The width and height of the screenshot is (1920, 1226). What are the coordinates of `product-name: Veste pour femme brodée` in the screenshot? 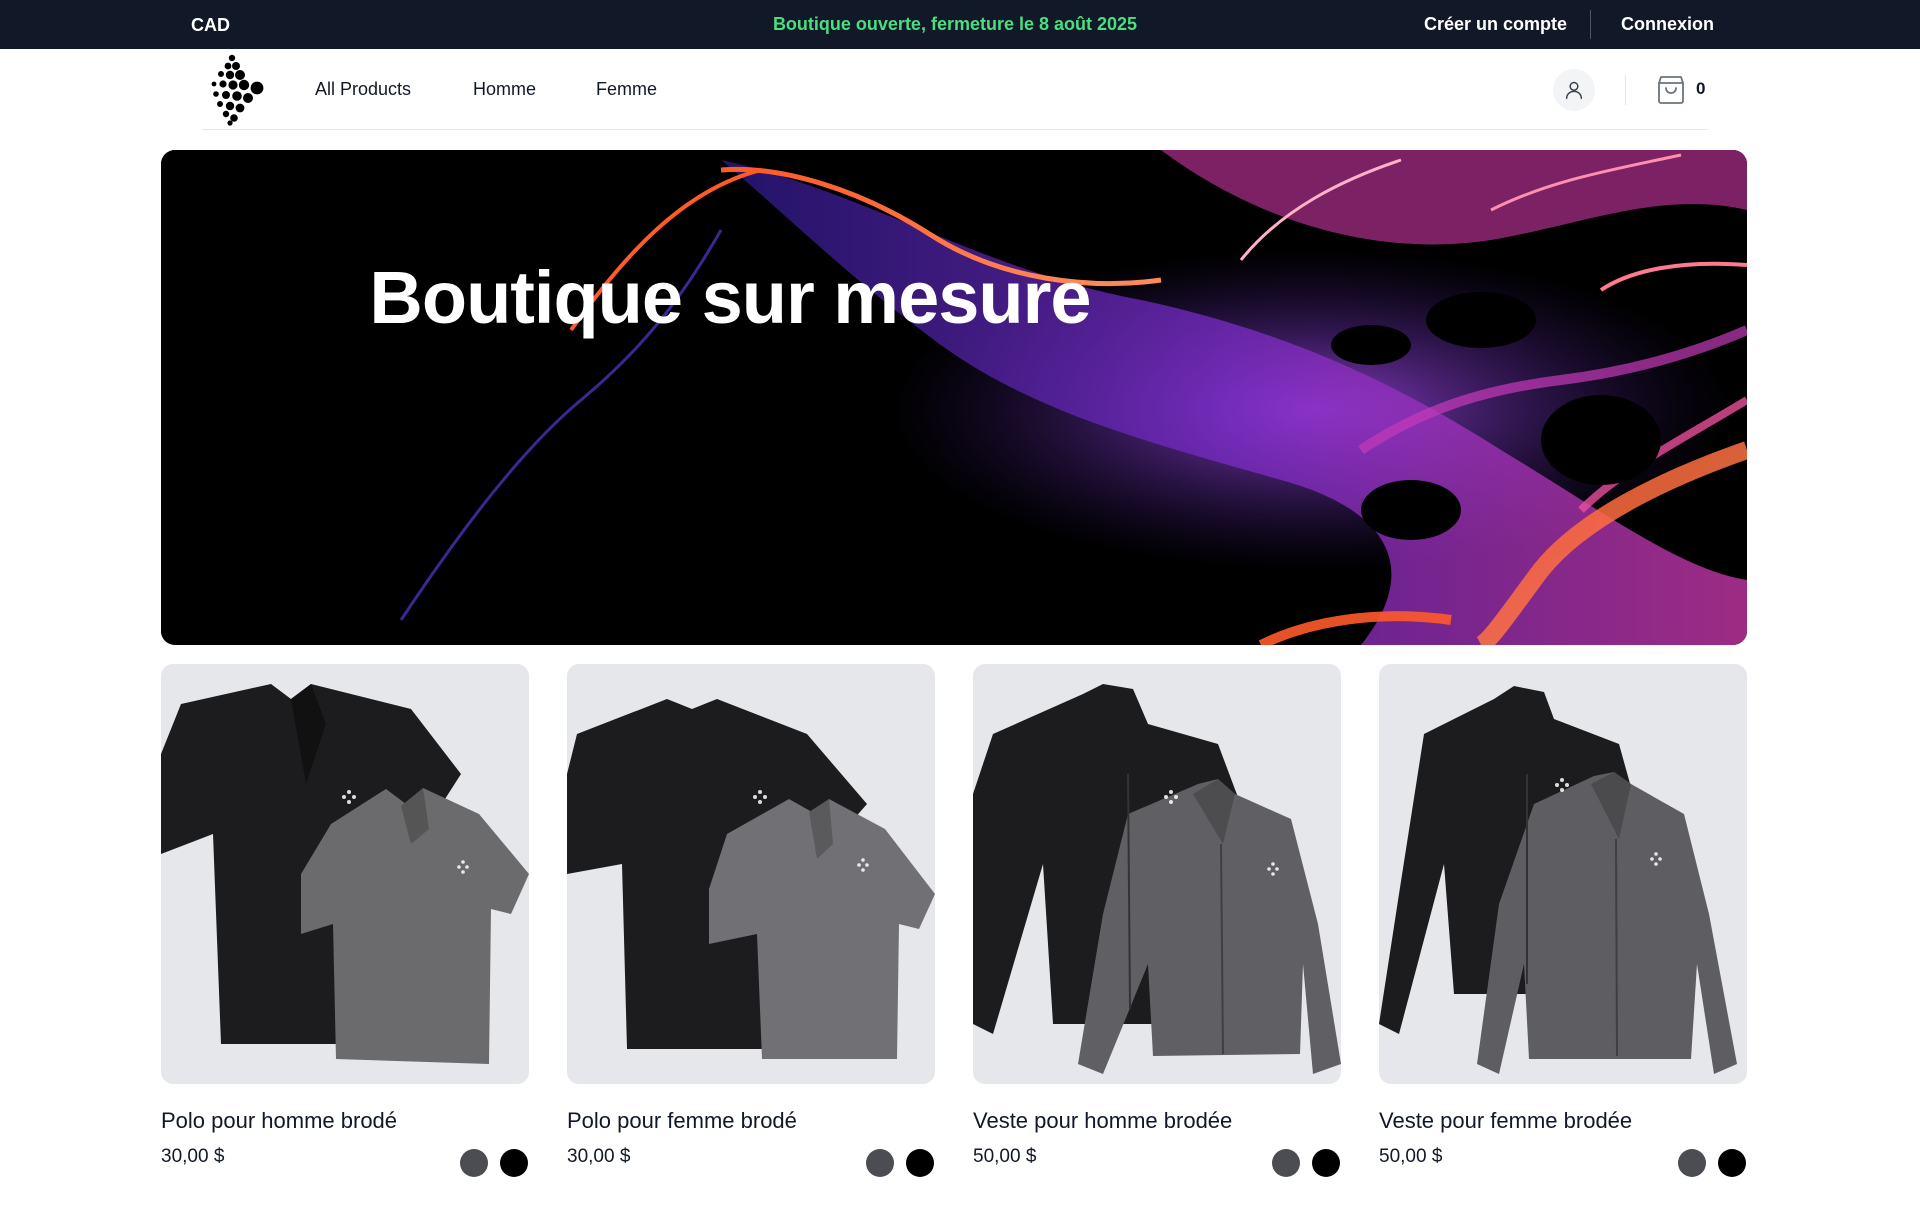 It's located at (1505, 1121).